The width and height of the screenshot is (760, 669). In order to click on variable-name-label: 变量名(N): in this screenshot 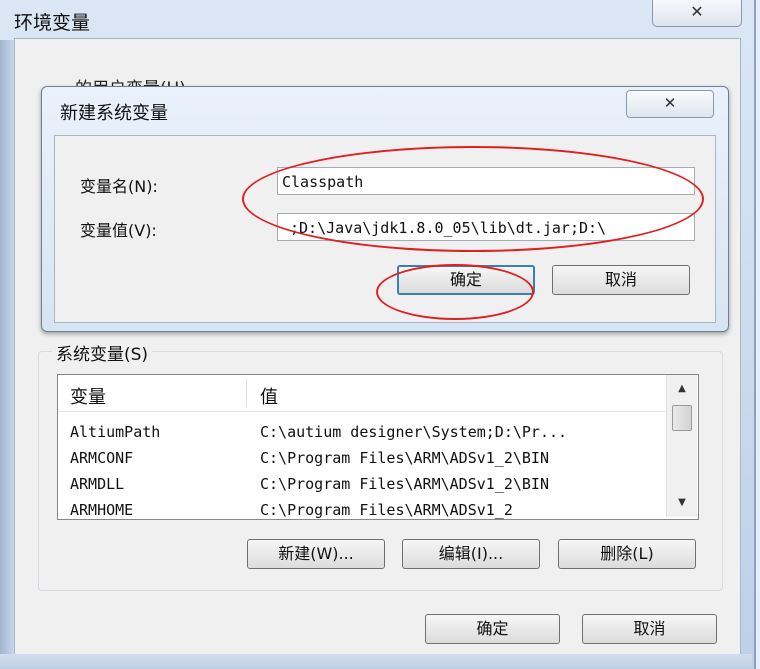, I will do `click(119, 186)`.